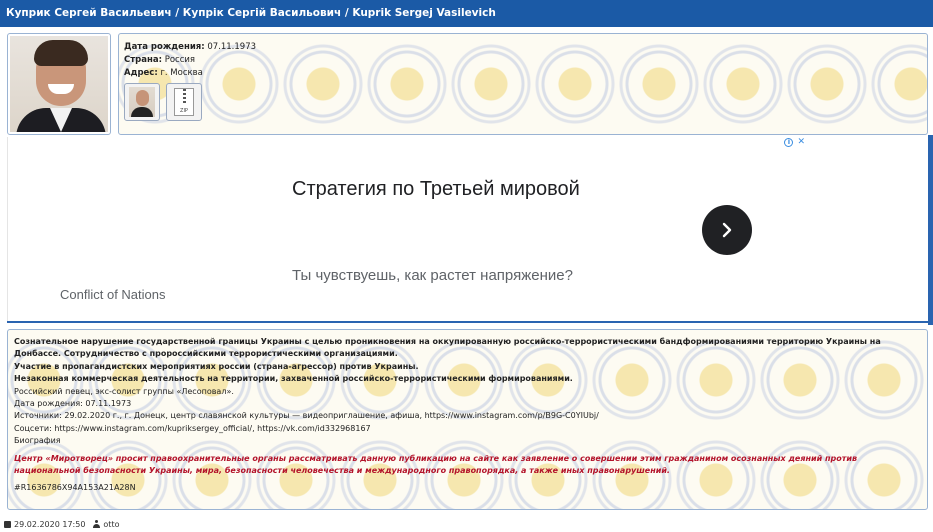 This screenshot has height=532, width=933. What do you see at coordinates (523, 73) in the screenshot?
I see `address-row: Адрес: г. Москва` at bounding box center [523, 73].